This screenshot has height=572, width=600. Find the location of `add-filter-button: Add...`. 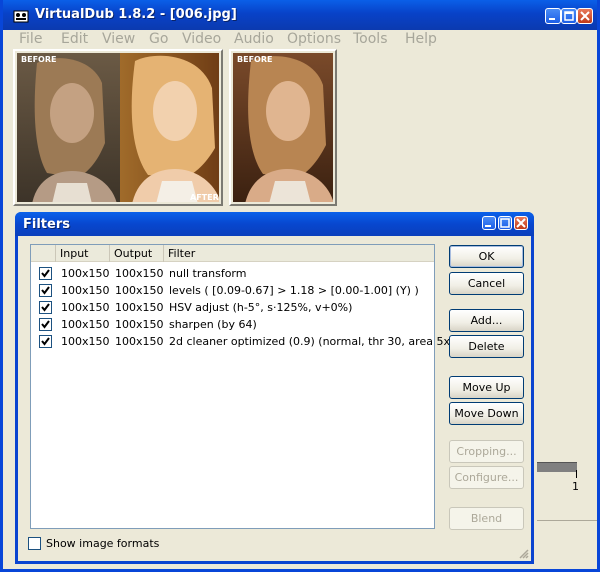

add-filter-button: Add... is located at coordinates (486, 320).